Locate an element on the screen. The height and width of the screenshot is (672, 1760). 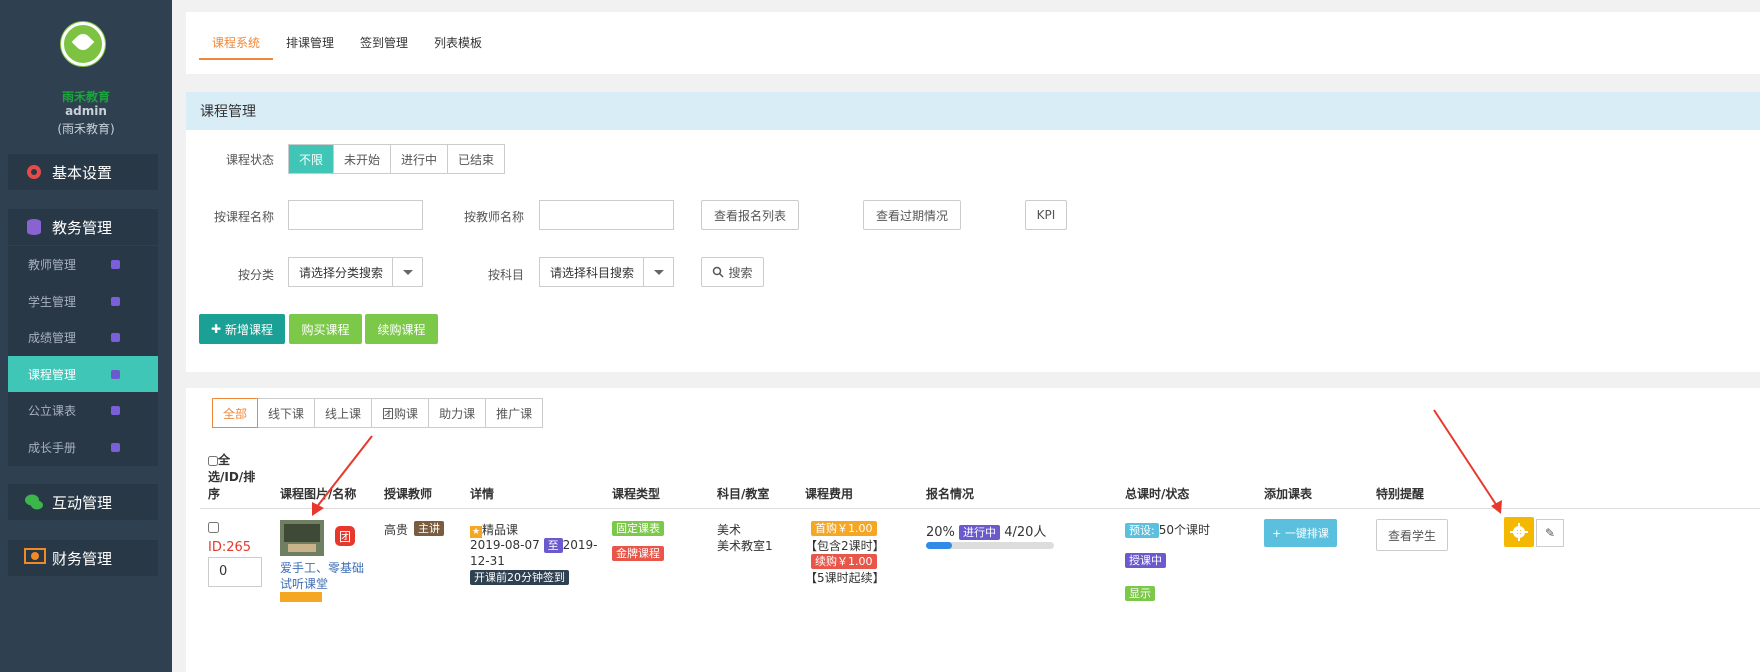
arrow-to-settings is located at coordinates (1465, 458).